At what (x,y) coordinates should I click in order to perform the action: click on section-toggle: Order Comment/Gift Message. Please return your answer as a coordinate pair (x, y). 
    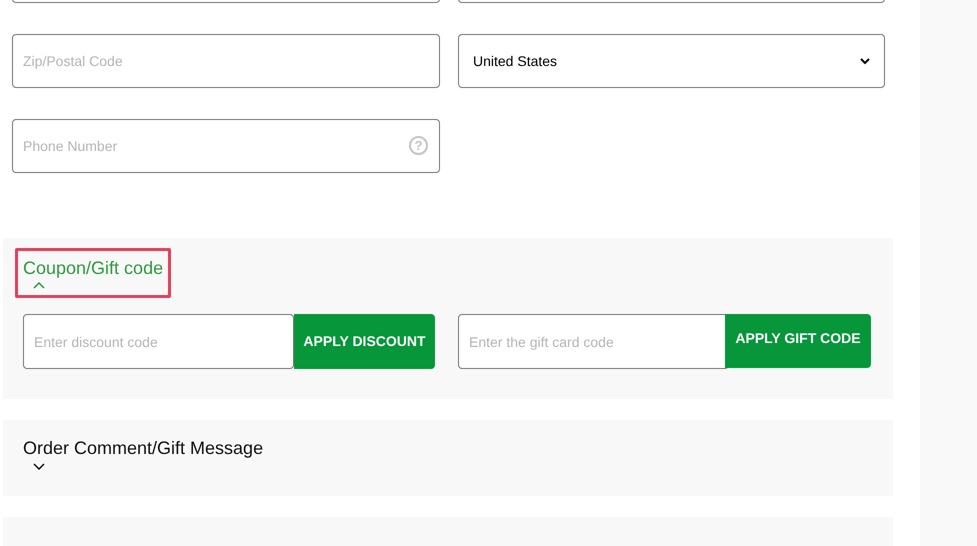
    Looking at the image, I should click on (143, 453).